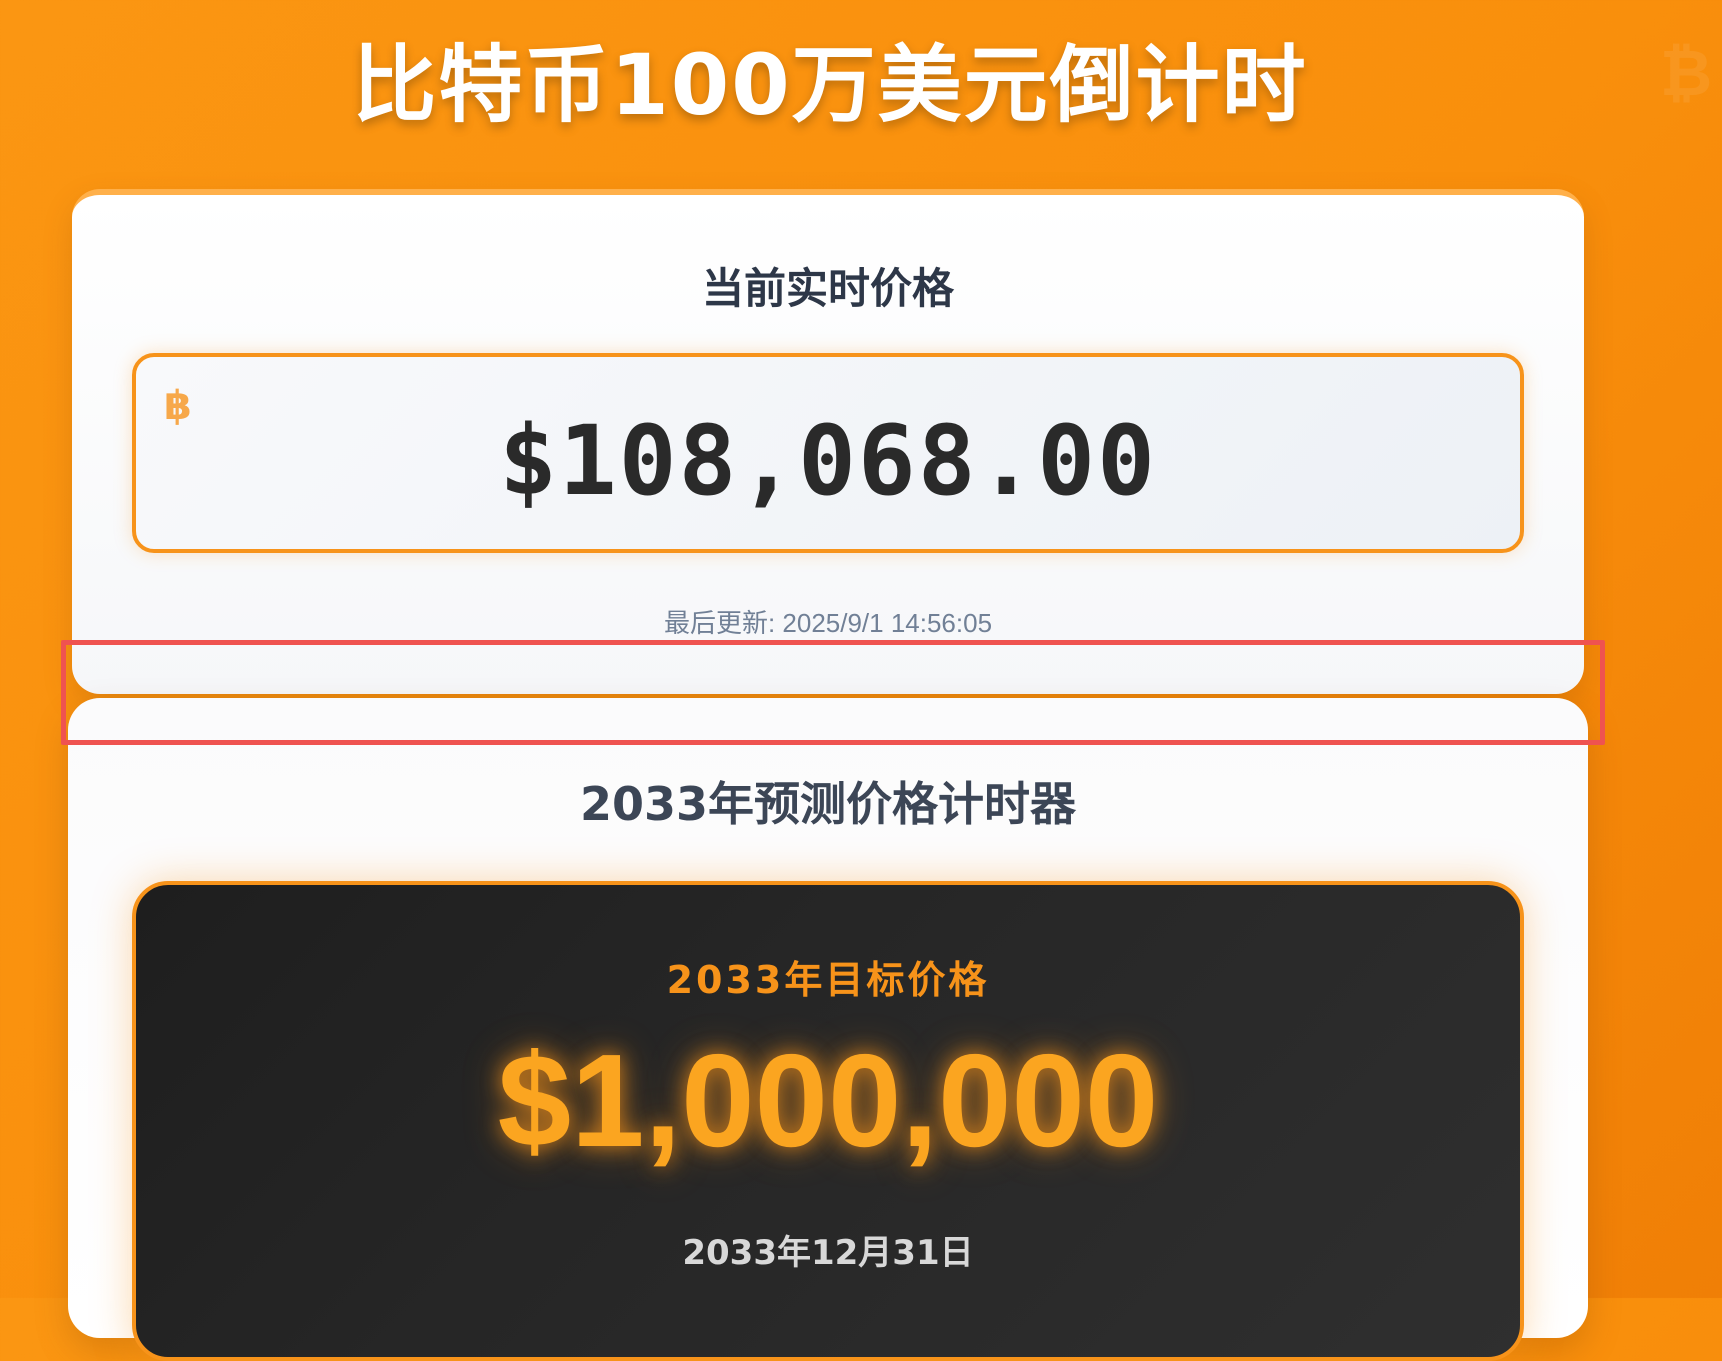 This screenshot has width=1722, height=1361. I want to click on current-price-box: ฿ $108,068.00, so click(828, 453).